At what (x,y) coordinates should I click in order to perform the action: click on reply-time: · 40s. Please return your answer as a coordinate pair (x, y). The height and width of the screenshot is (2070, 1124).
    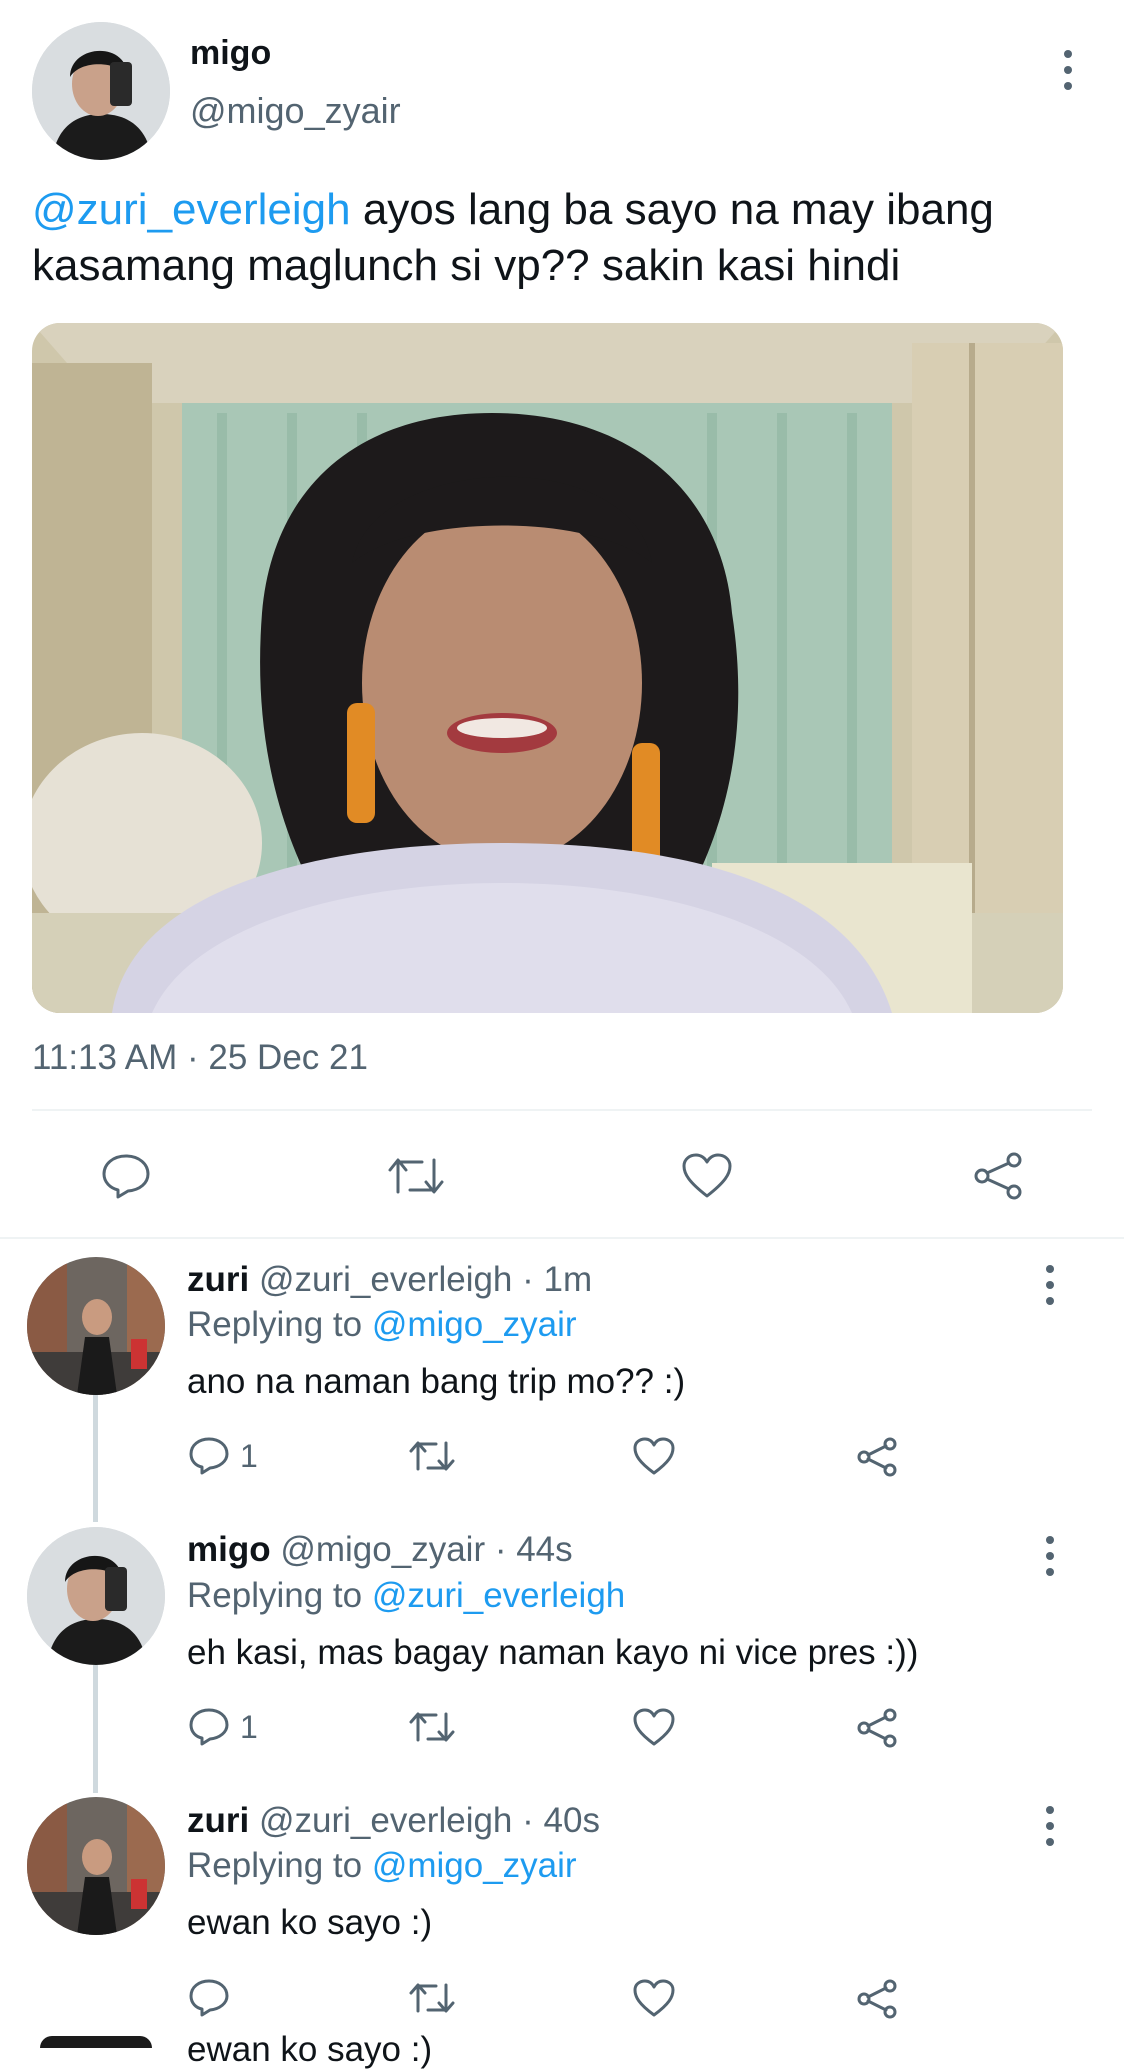
    Looking at the image, I should click on (556, 1820).